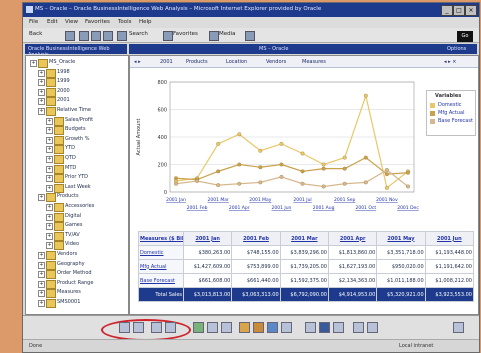  Describe the element at coordinates (310, 327) in the screenshot. I see `drill-icon` at that location.